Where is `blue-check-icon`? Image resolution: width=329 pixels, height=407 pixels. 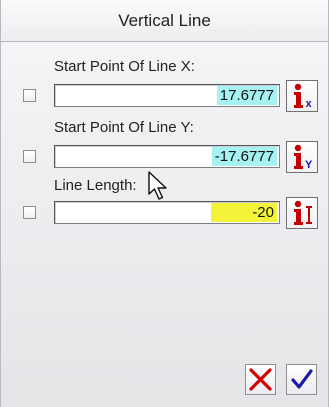
blue-check-icon is located at coordinates (302, 379).